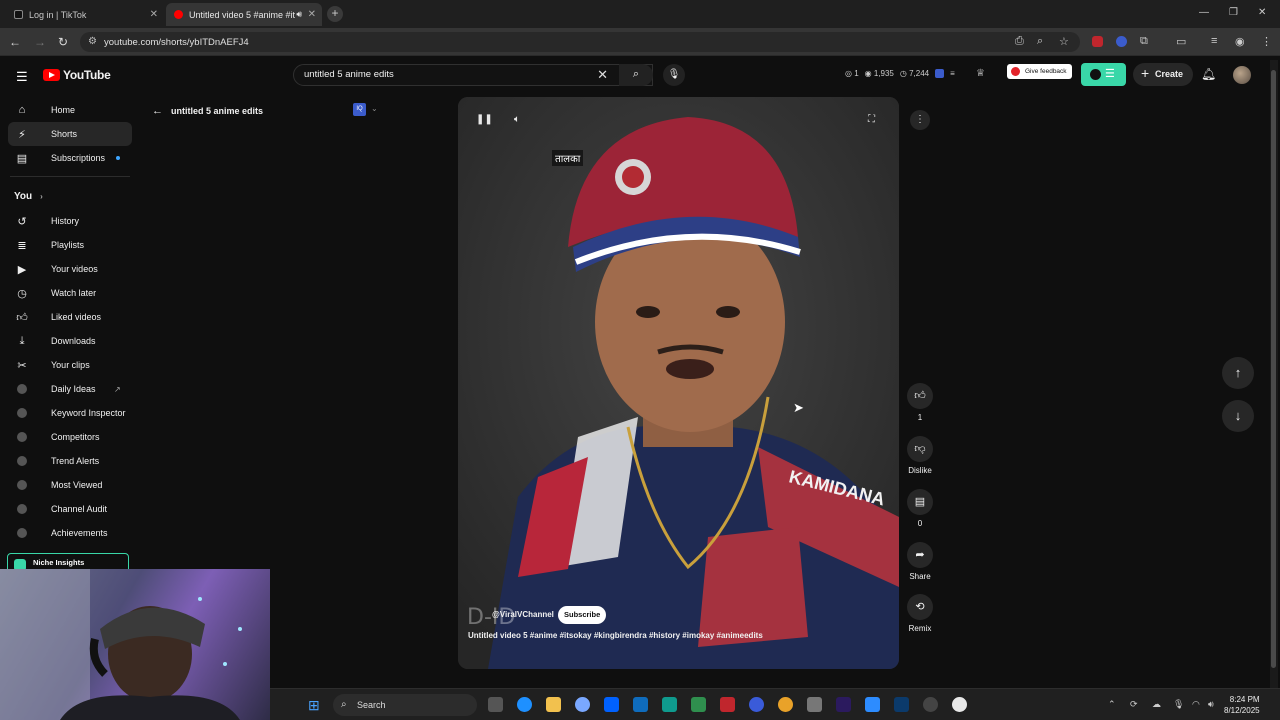 This screenshot has height=720, width=1280. Describe the element at coordinates (1163, 74) in the screenshot. I see `create-button: Create` at that location.